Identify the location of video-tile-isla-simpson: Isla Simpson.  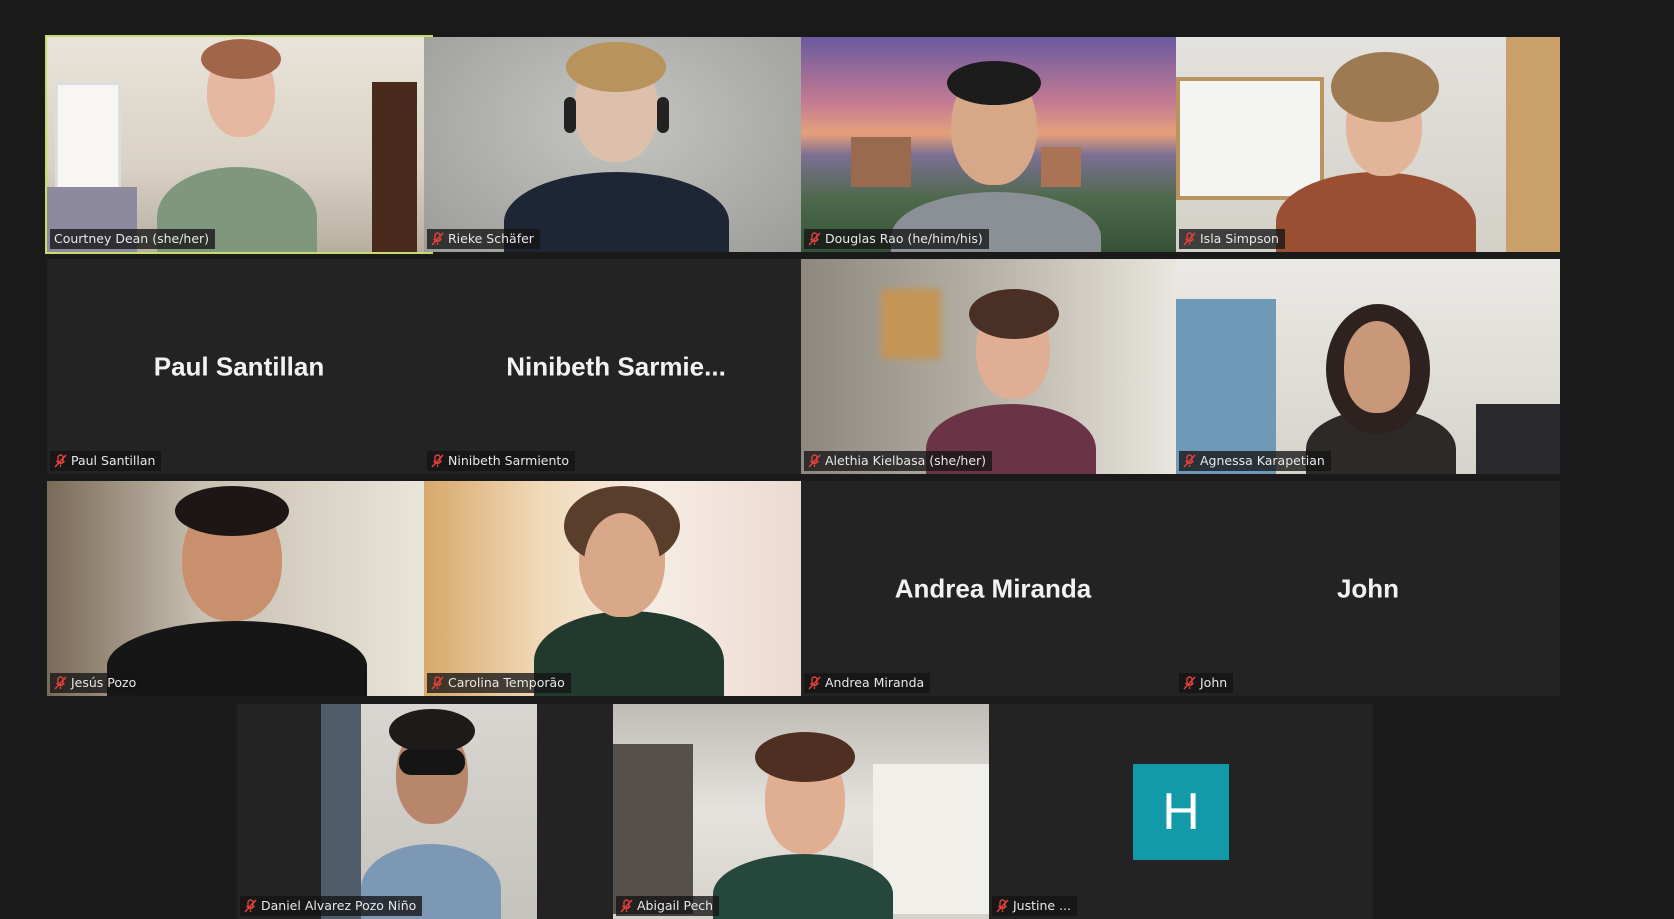
(1368, 144).